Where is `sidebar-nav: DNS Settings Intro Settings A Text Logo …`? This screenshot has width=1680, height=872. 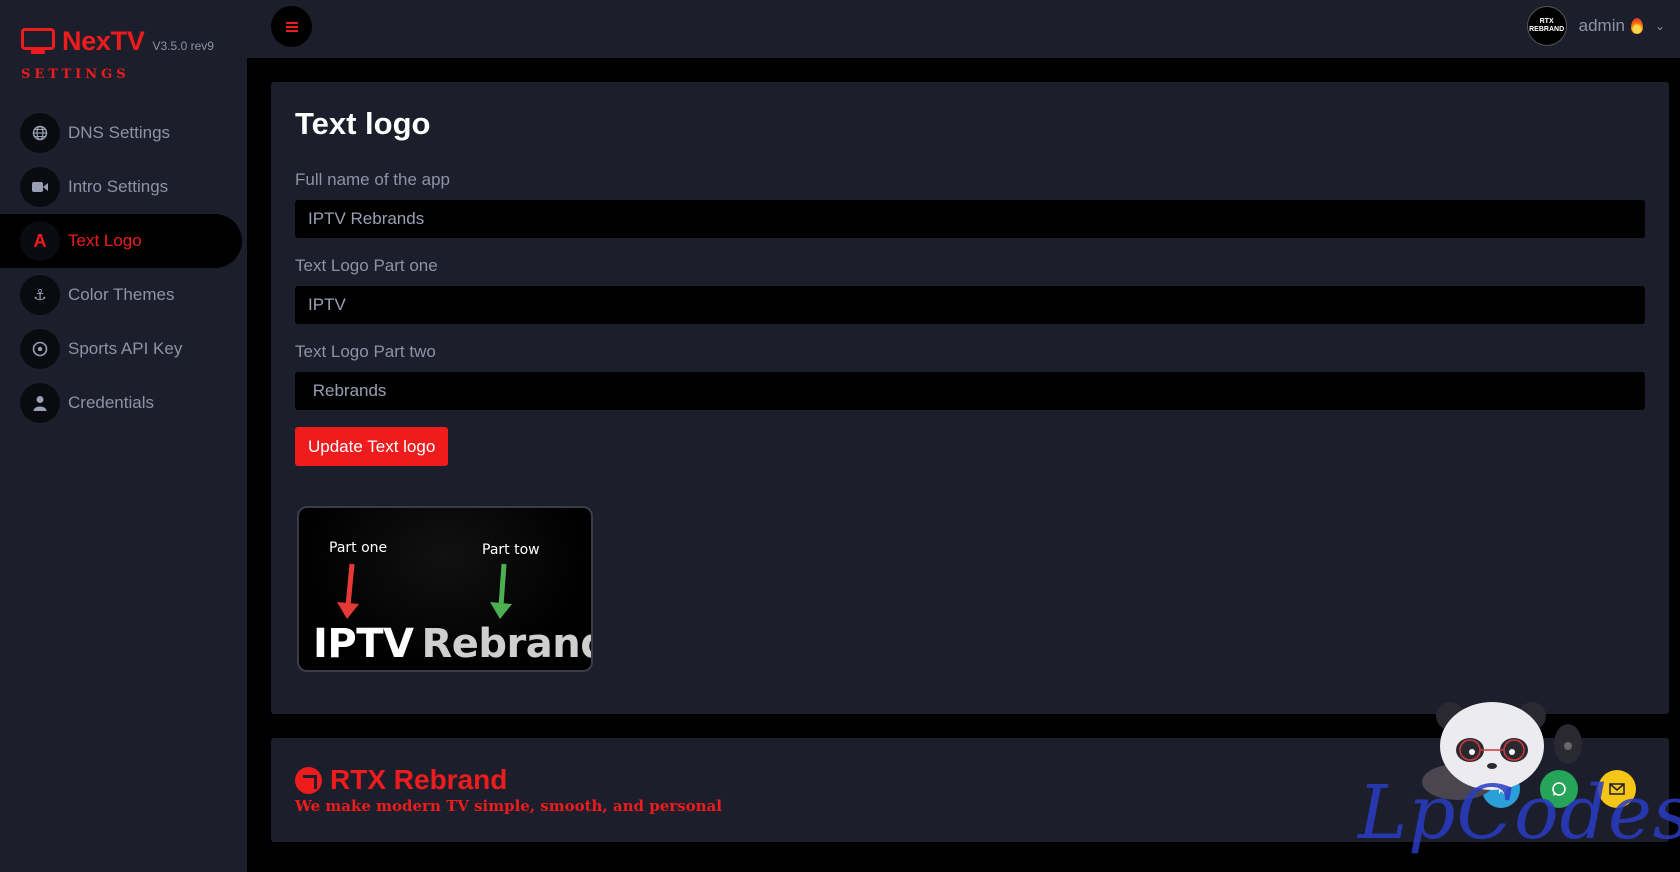 sidebar-nav: DNS Settings Intro Settings A Text Logo … is located at coordinates (123, 268).